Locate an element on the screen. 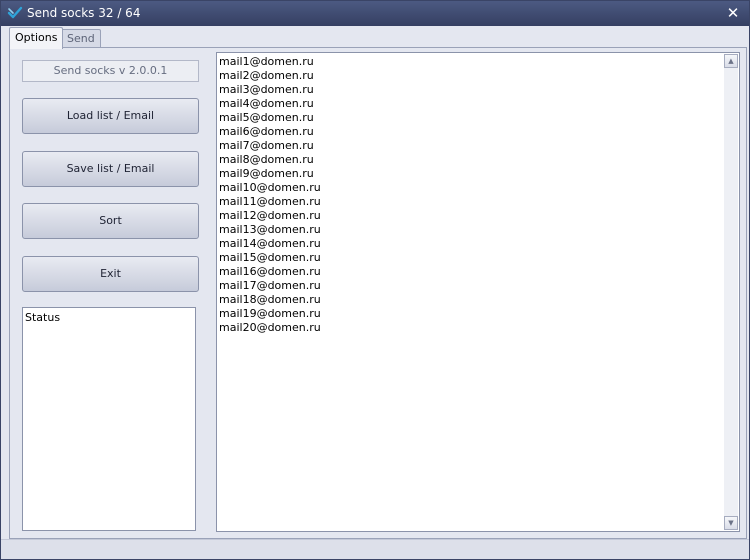 The height and width of the screenshot is (560, 750). email-list-item: mail3@domen.ru is located at coordinates (469, 90).